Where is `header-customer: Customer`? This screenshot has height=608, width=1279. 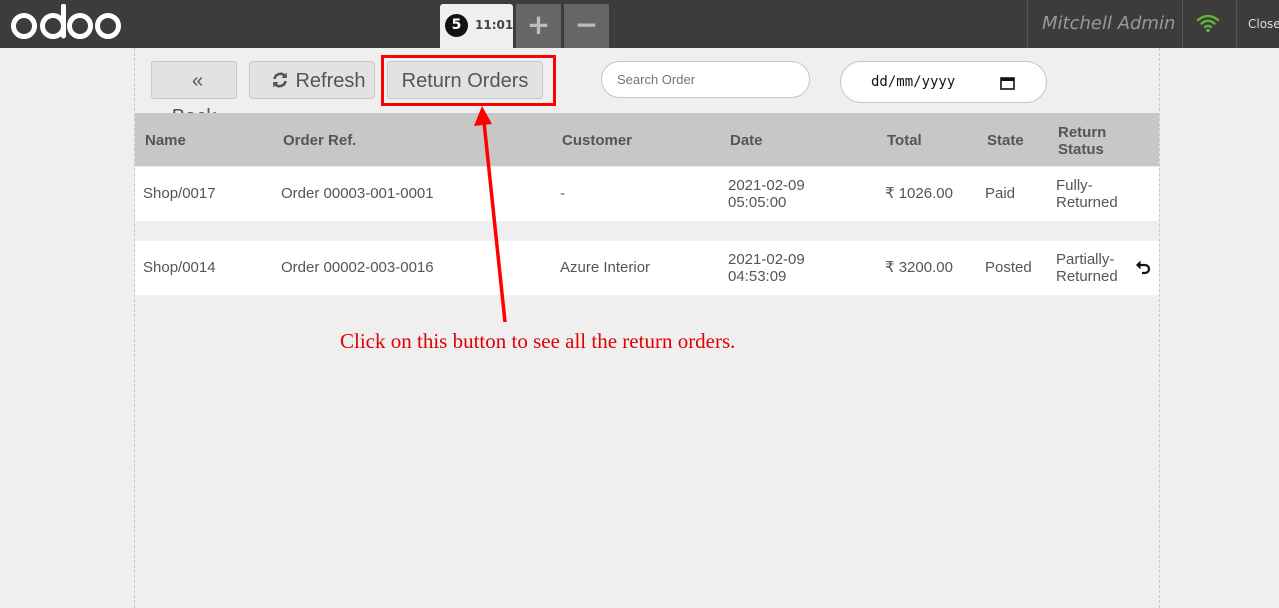
header-customer: Customer is located at coordinates (597, 140).